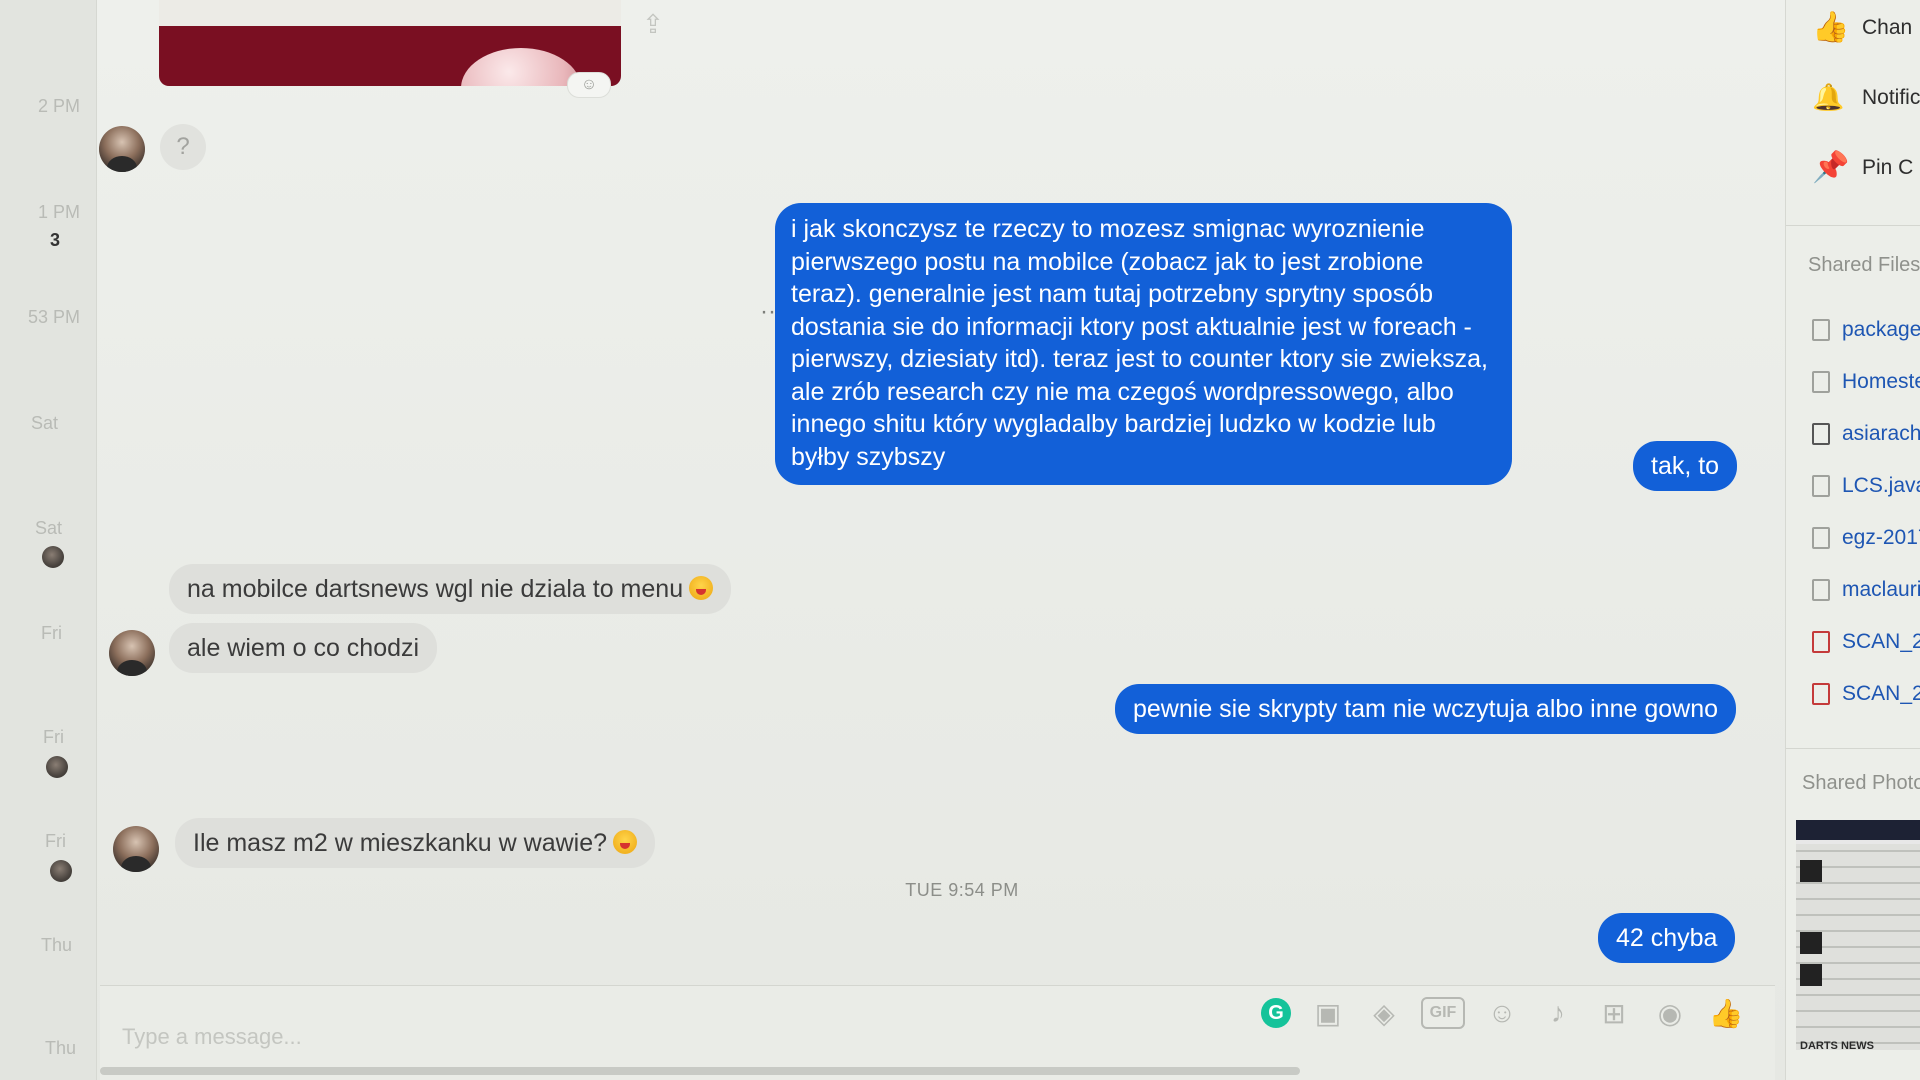 This screenshot has width=1920, height=1080. What do you see at coordinates (1861, 783) in the screenshot?
I see `shared-photos-header: Shared Photos` at bounding box center [1861, 783].